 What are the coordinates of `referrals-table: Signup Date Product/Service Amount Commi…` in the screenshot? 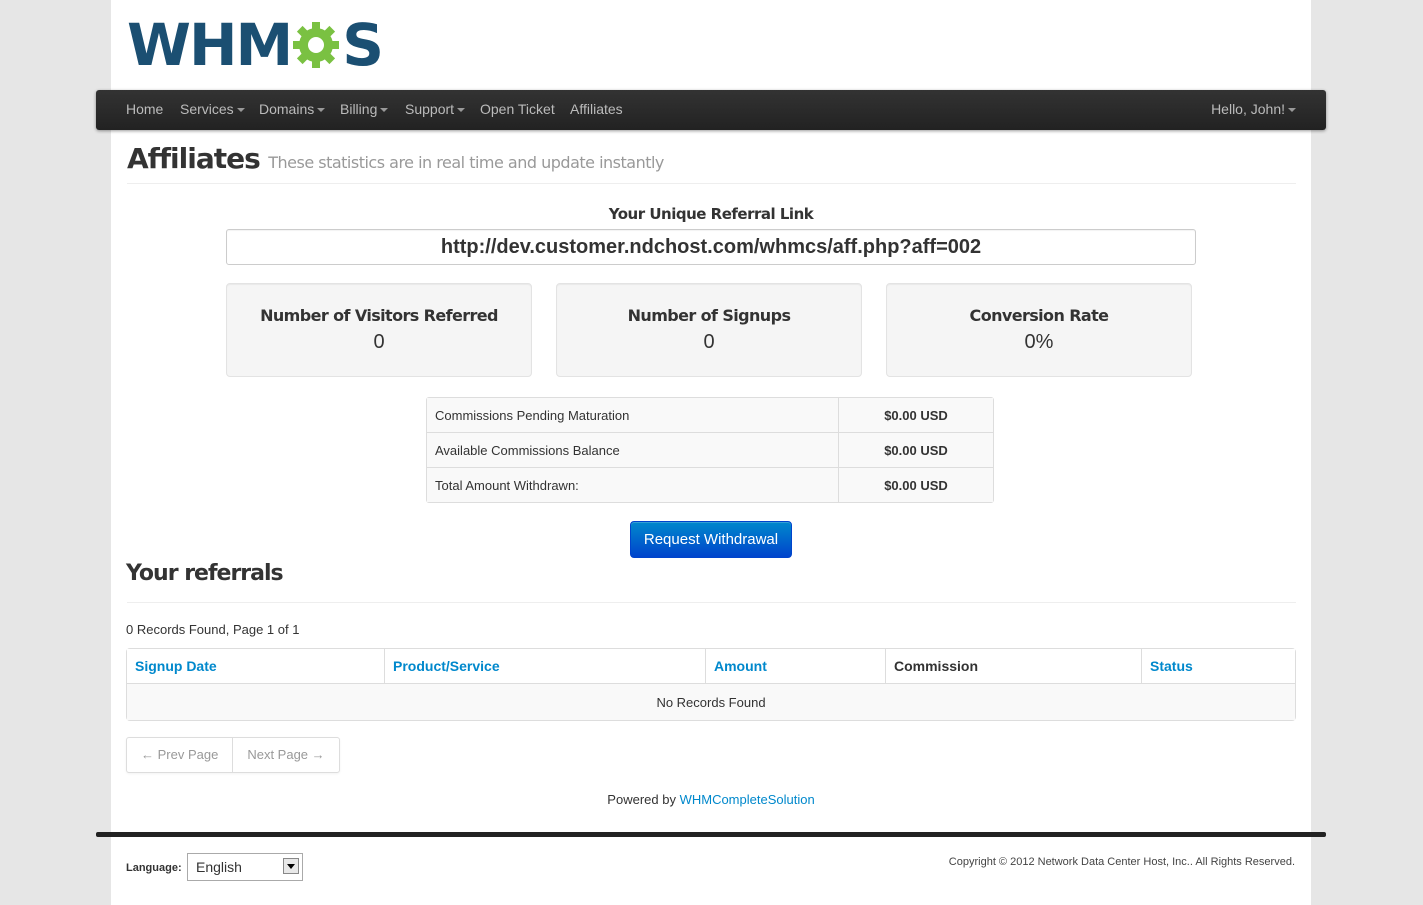 It's located at (711, 684).